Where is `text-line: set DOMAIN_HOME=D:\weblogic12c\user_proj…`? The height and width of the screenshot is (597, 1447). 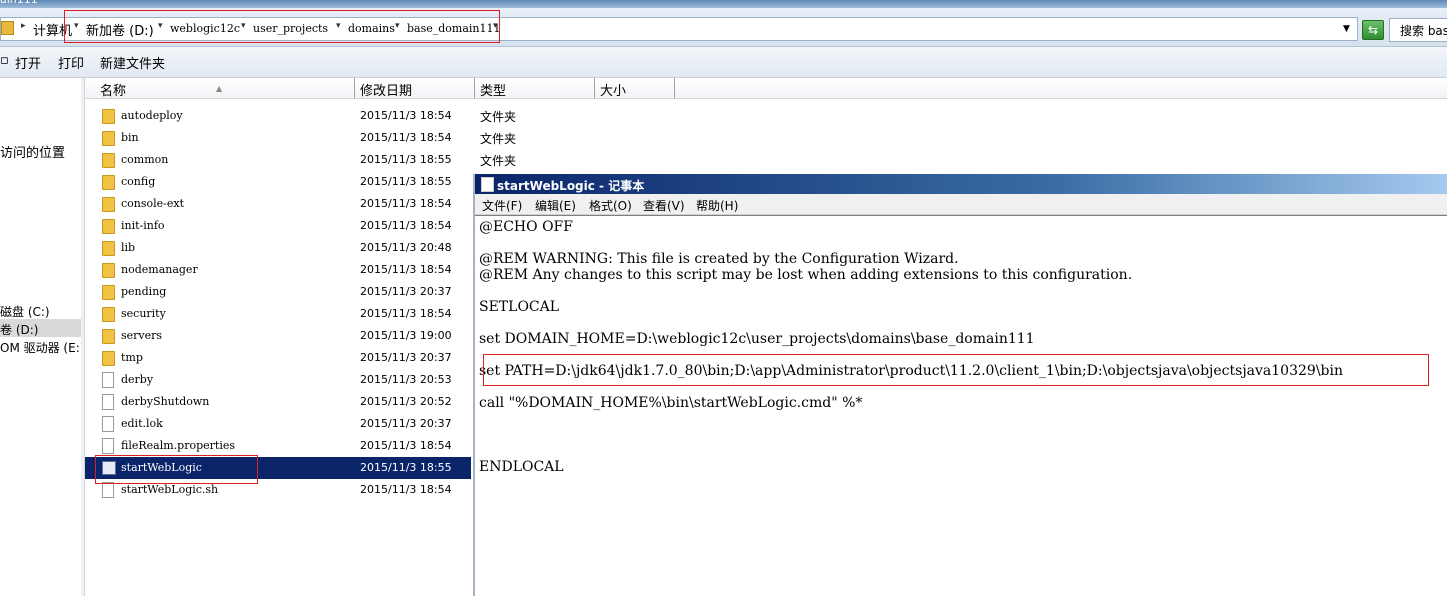 text-line: set DOMAIN_HOME=D:\weblogic12c\user_proj… is located at coordinates (757, 339).